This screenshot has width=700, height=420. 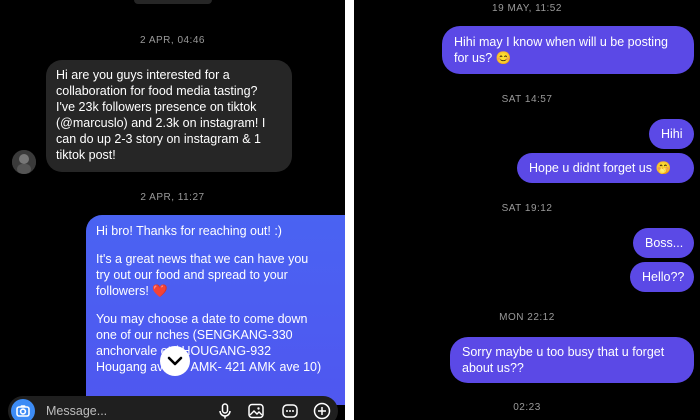 I want to click on sticker-icon, so click(x=290, y=411).